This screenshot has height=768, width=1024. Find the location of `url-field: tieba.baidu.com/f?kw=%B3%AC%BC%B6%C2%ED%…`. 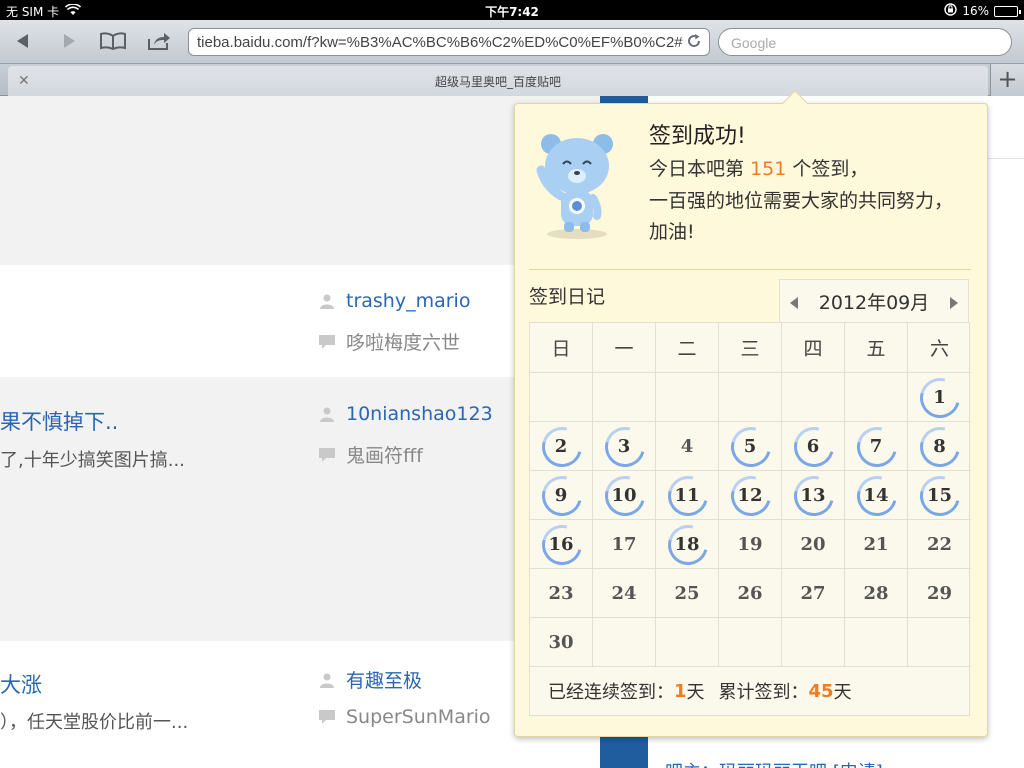

url-field: tieba.baidu.com/f?kw=%B3%AC%BC%B6%C2%ED%… is located at coordinates (449, 42).